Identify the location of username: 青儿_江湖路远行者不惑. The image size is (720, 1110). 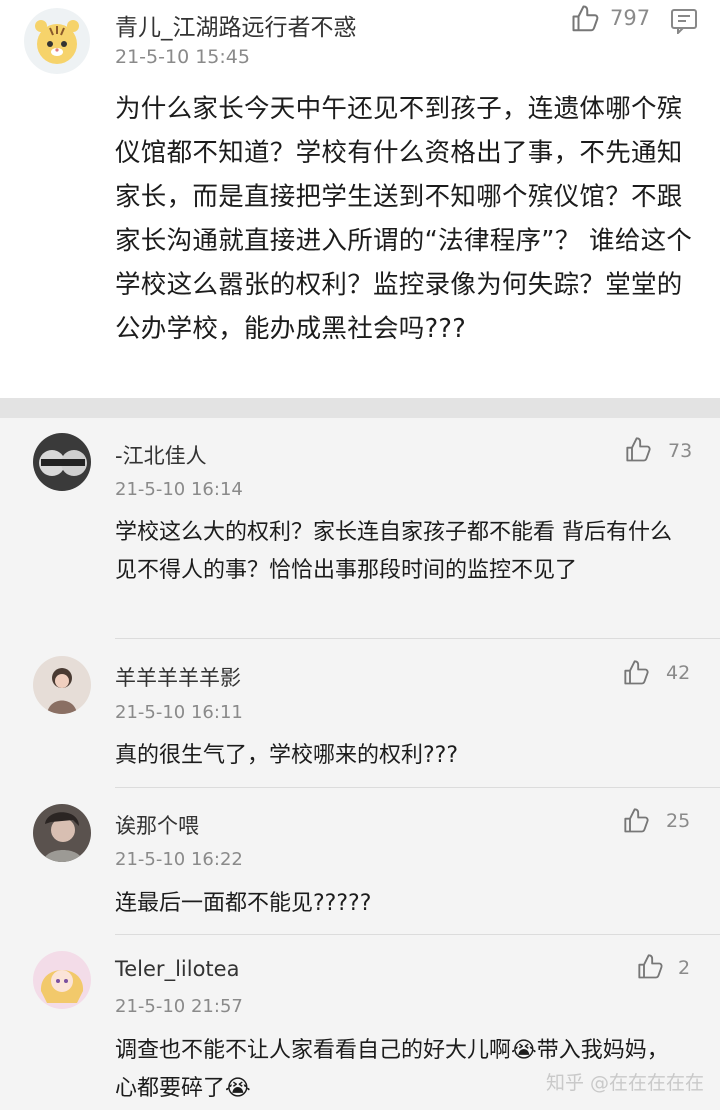
(236, 25).